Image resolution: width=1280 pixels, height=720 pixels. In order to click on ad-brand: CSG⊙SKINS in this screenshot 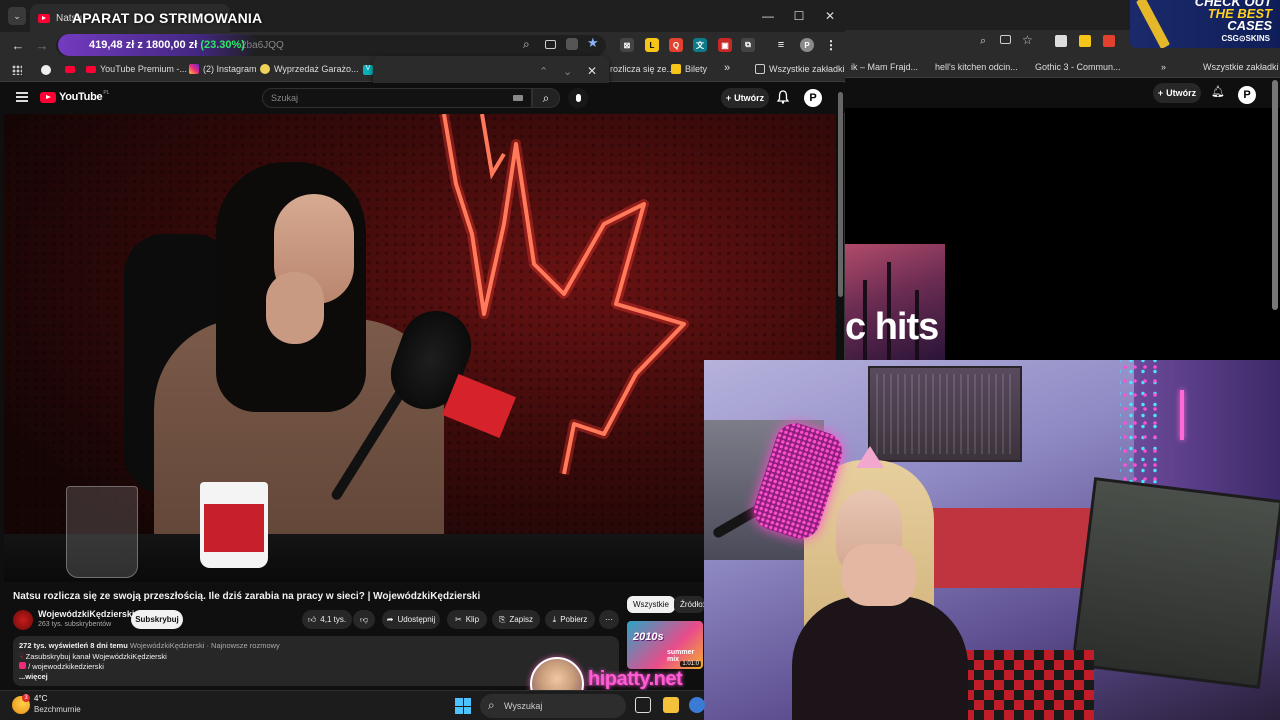, I will do `click(1246, 38)`.